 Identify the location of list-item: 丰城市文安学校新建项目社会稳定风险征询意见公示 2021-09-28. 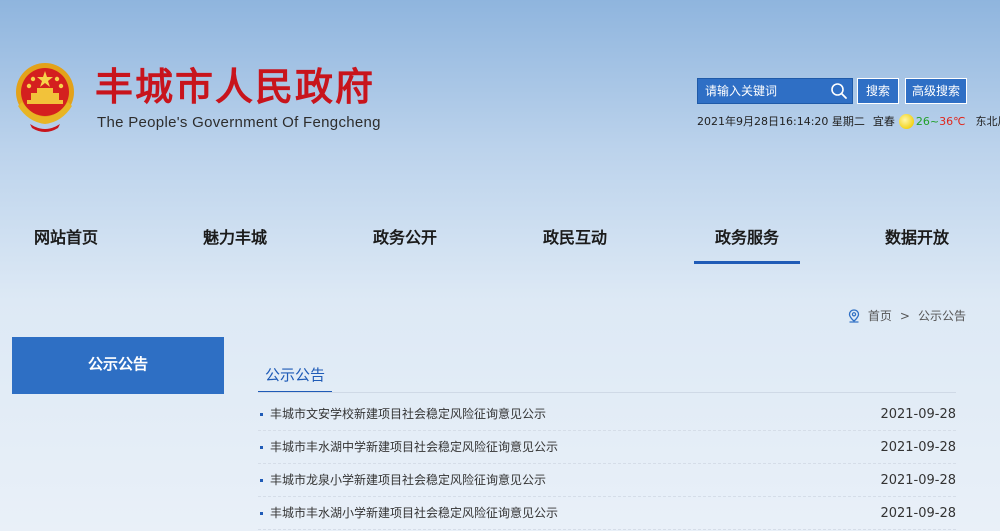
(607, 414).